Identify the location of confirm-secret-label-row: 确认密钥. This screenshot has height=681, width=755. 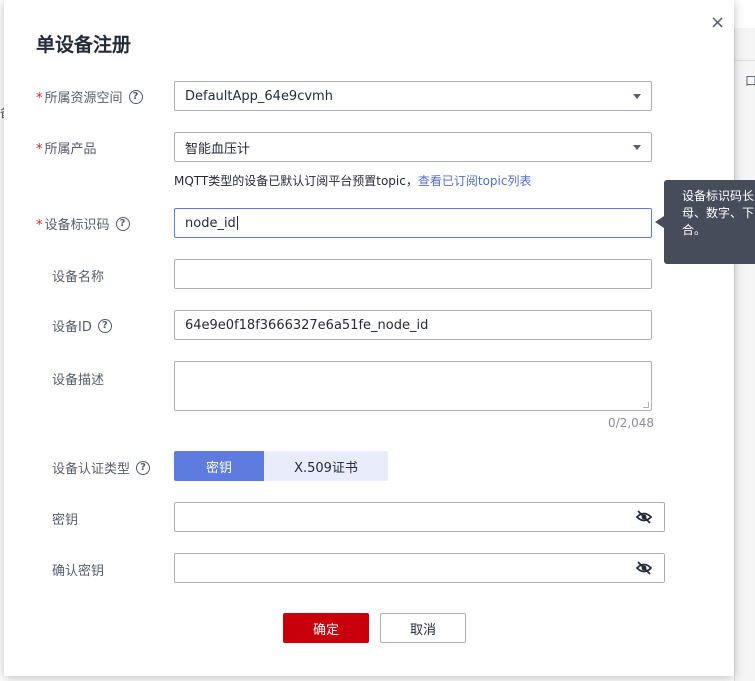
(78, 569).